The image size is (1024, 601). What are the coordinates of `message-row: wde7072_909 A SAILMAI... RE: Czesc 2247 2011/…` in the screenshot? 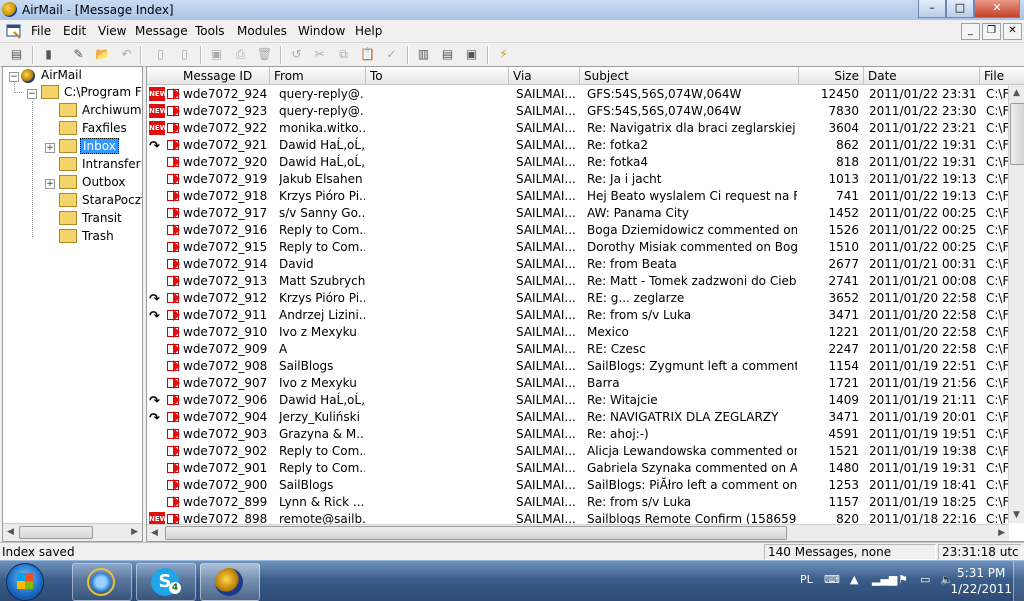 It's located at (585, 349).